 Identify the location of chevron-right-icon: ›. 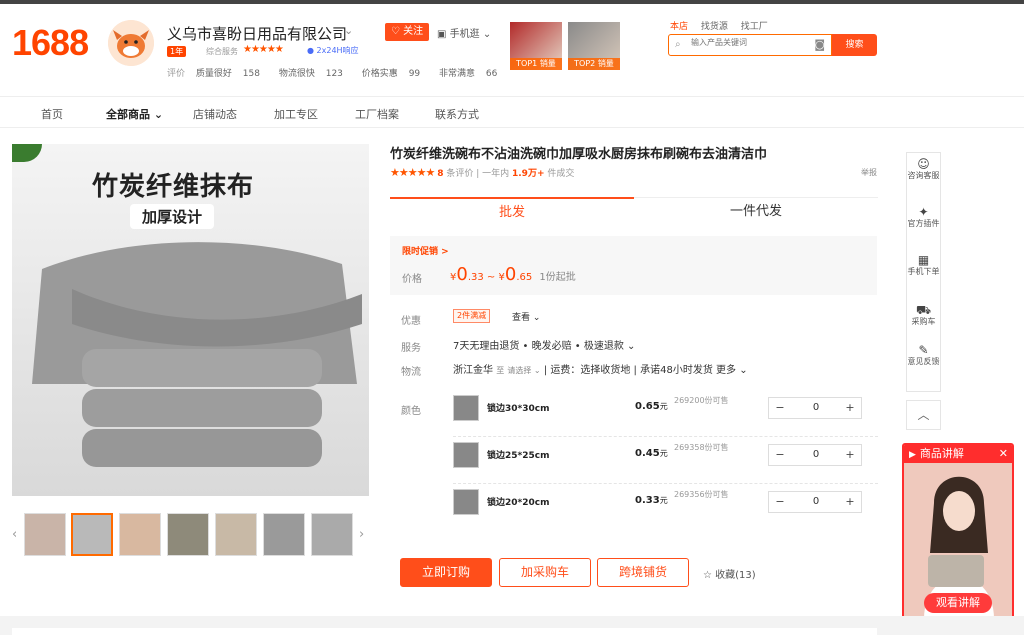
(361, 534).